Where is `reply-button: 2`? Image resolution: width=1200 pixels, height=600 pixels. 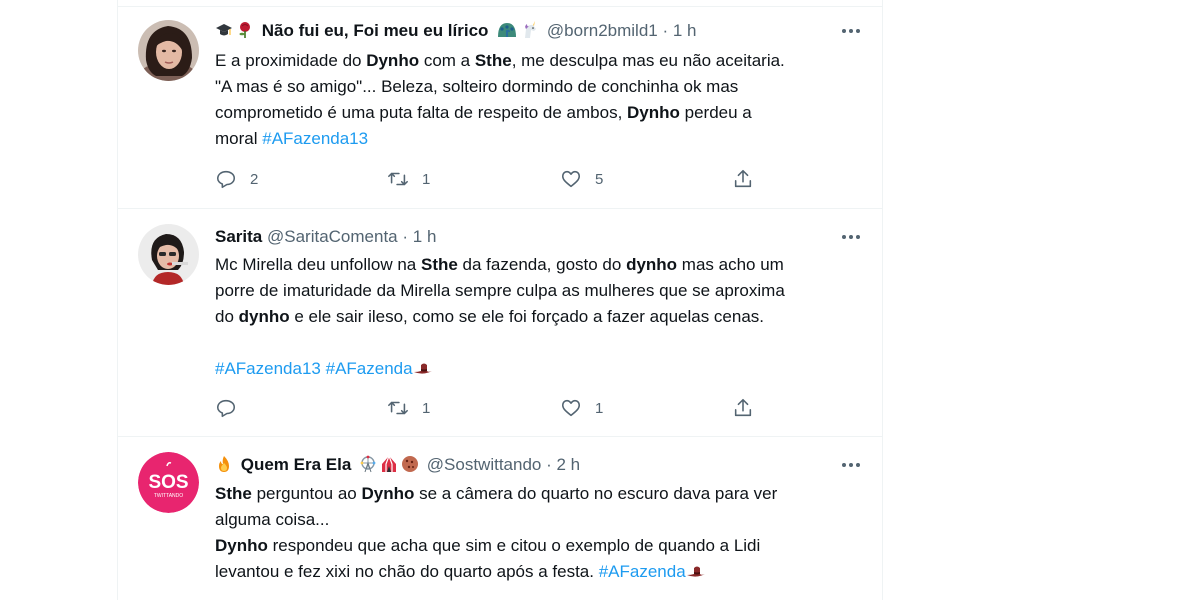
reply-button: 2 is located at coordinates (236, 179).